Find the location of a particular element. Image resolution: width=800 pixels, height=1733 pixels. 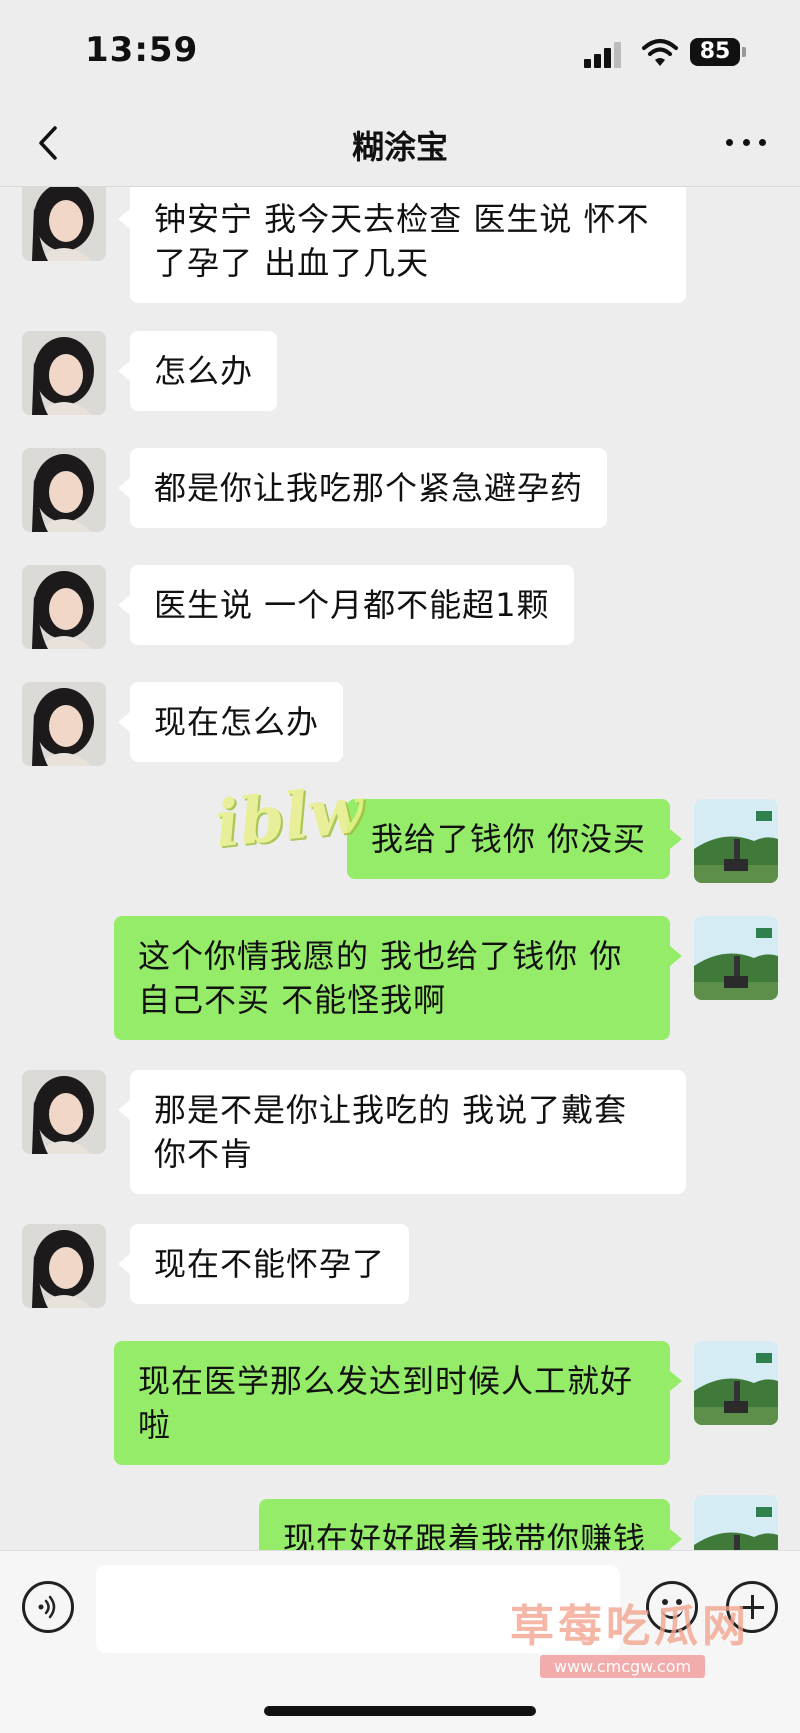

message-bubble-received: 现在不能怀孕了 is located at coordinates (263, 1264).